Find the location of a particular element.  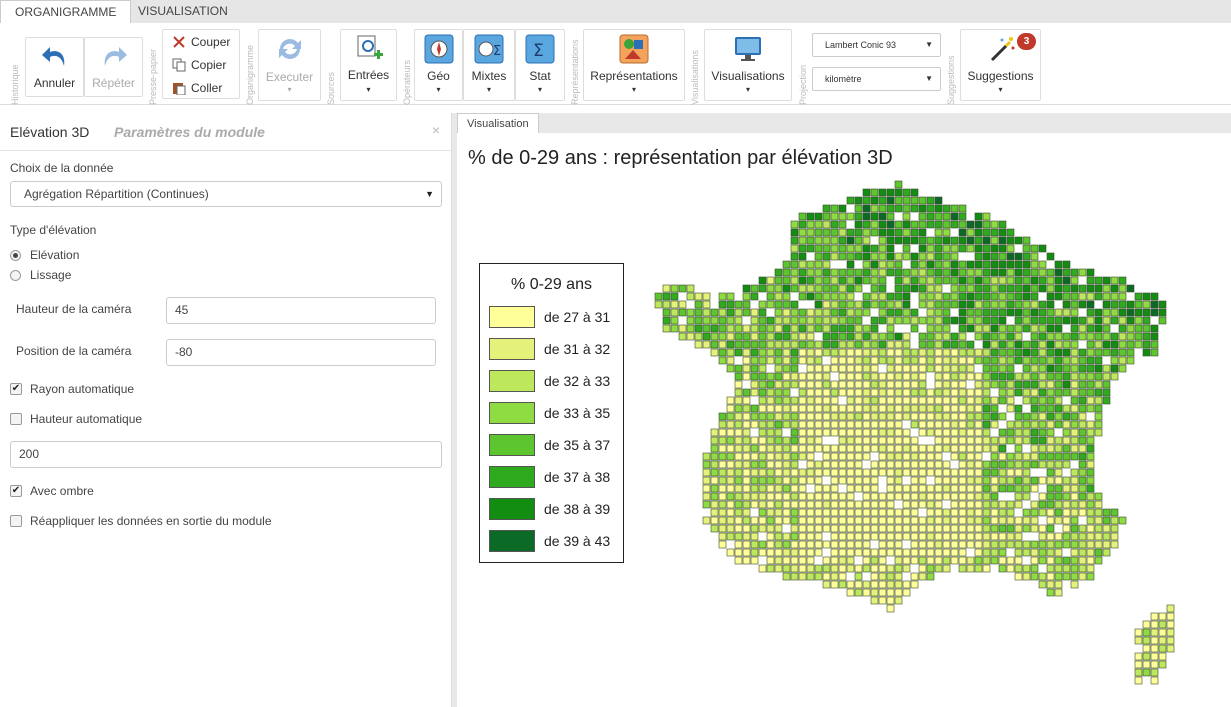

geo-button: Géo ▾ is located at coordinates (438, 65).